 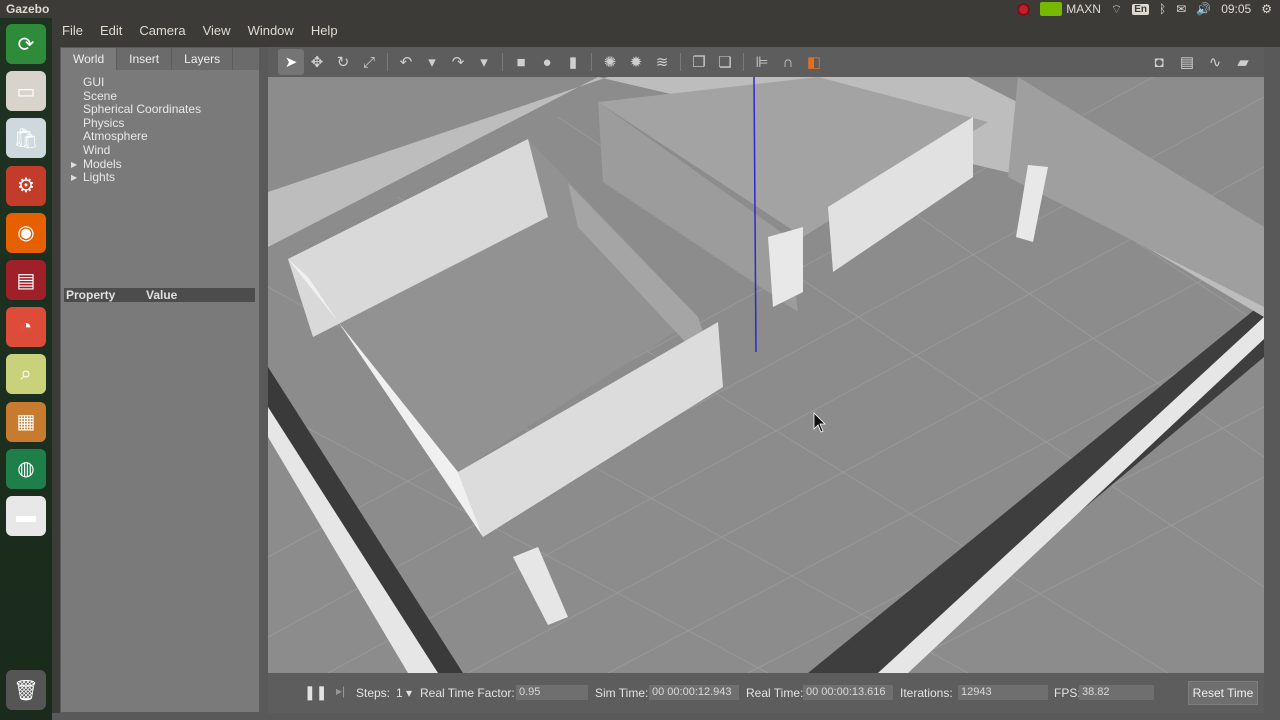 I want to click on iterations-value: 12943, so click(x=1003, y=692).